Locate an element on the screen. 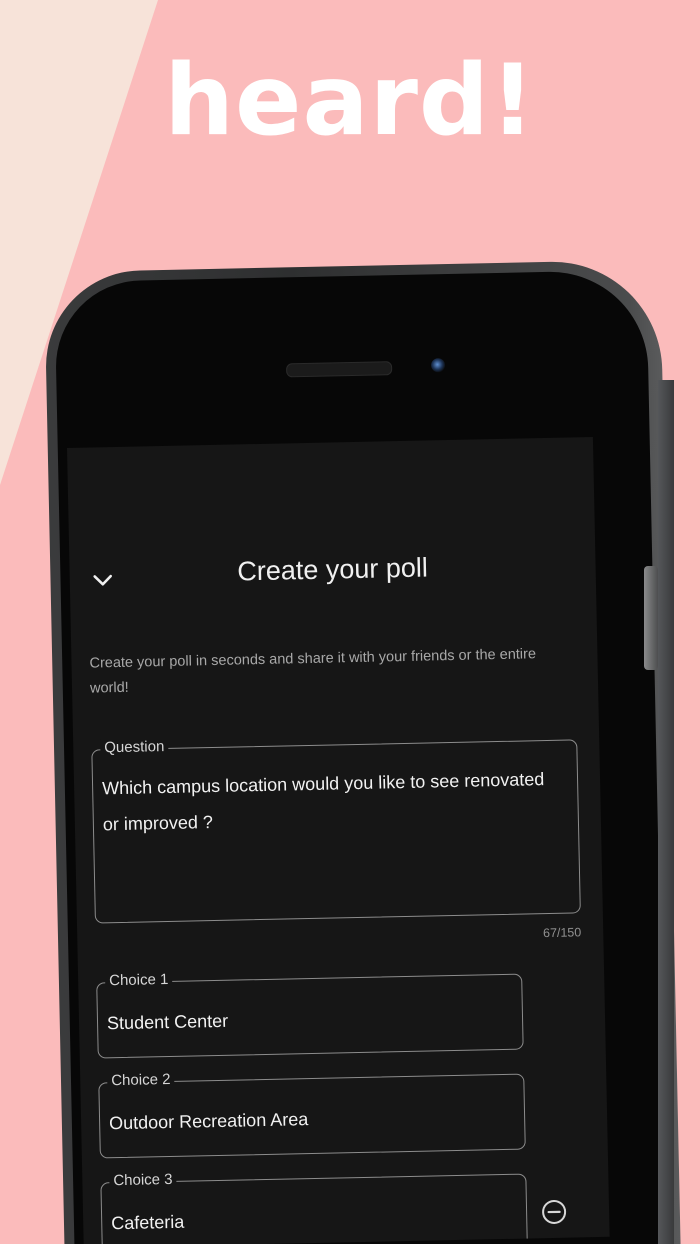 The image size is (700, 1244). headline: heard! is located at coordinates (350, 101).